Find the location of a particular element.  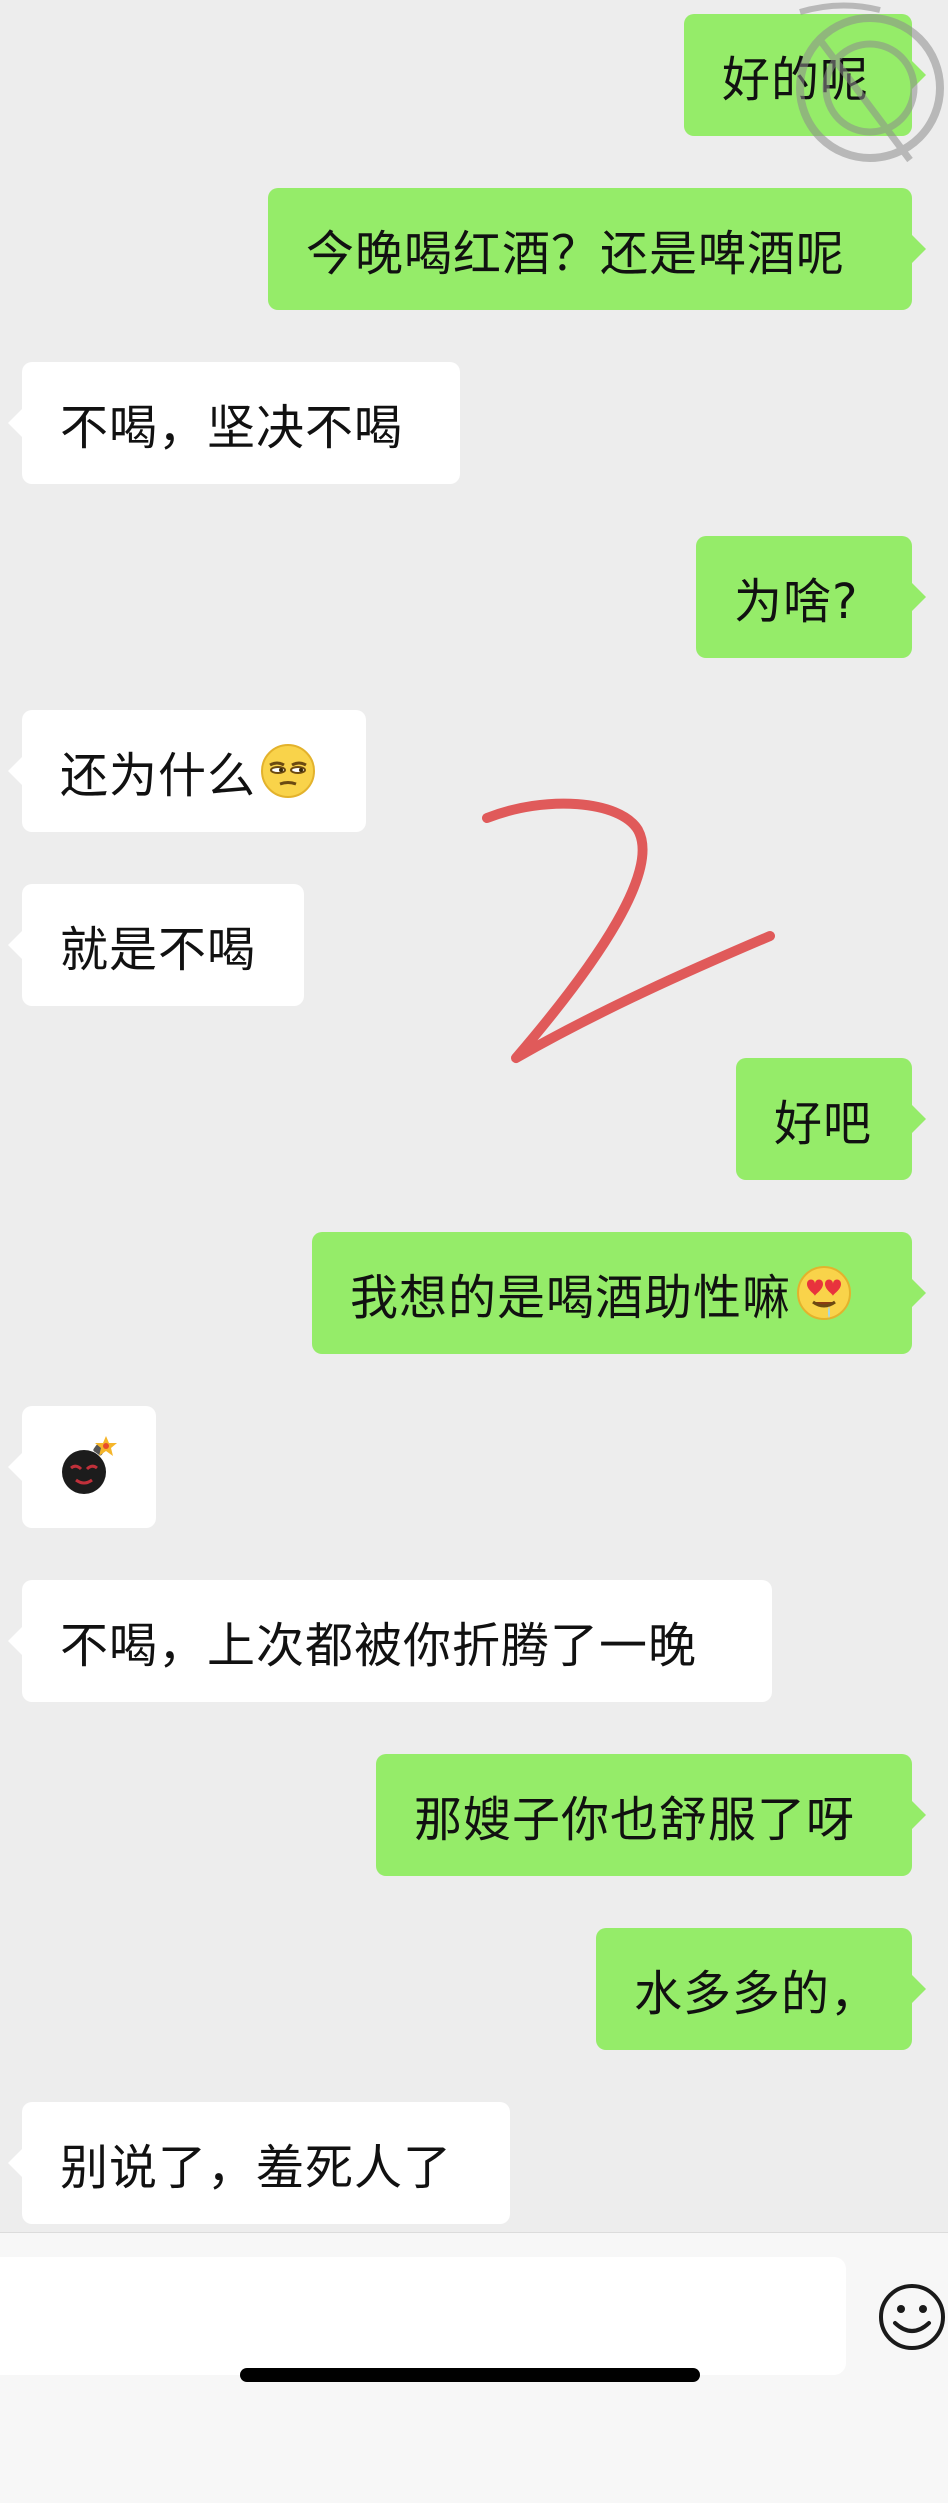

message-row: 不喝，坚决不喝 is located at coordinates (234, 423).